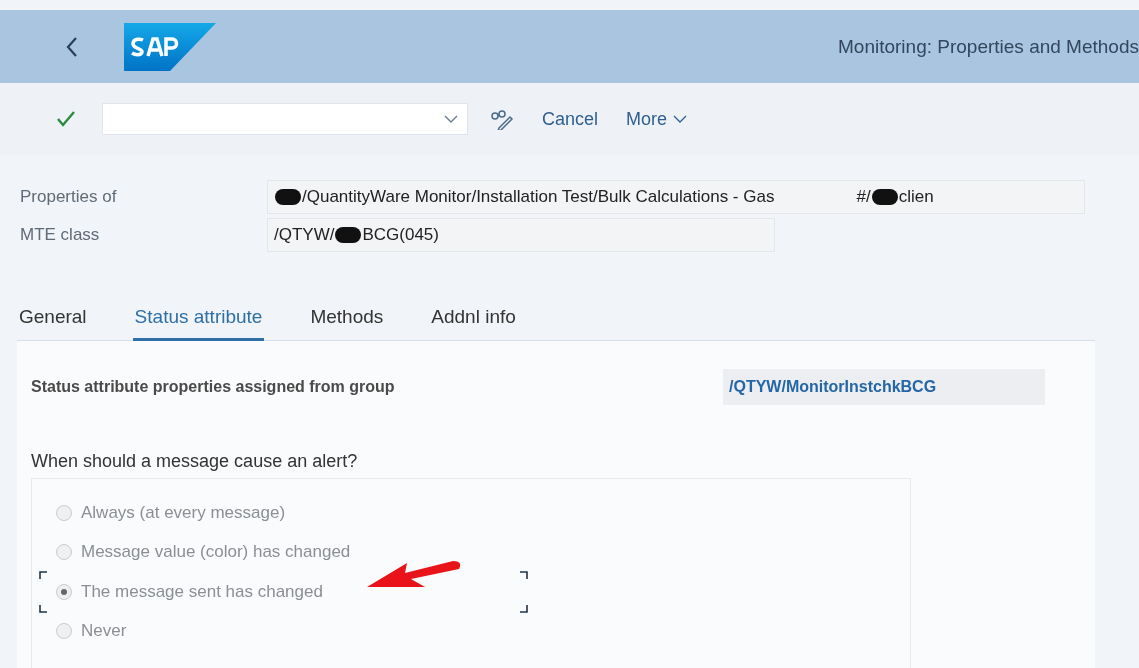 The image size is (1139, 668). What do you see at coordinates (473, 319) in the screenshot?
I see `tab: Addnl info` at bounding box center [473, 319].